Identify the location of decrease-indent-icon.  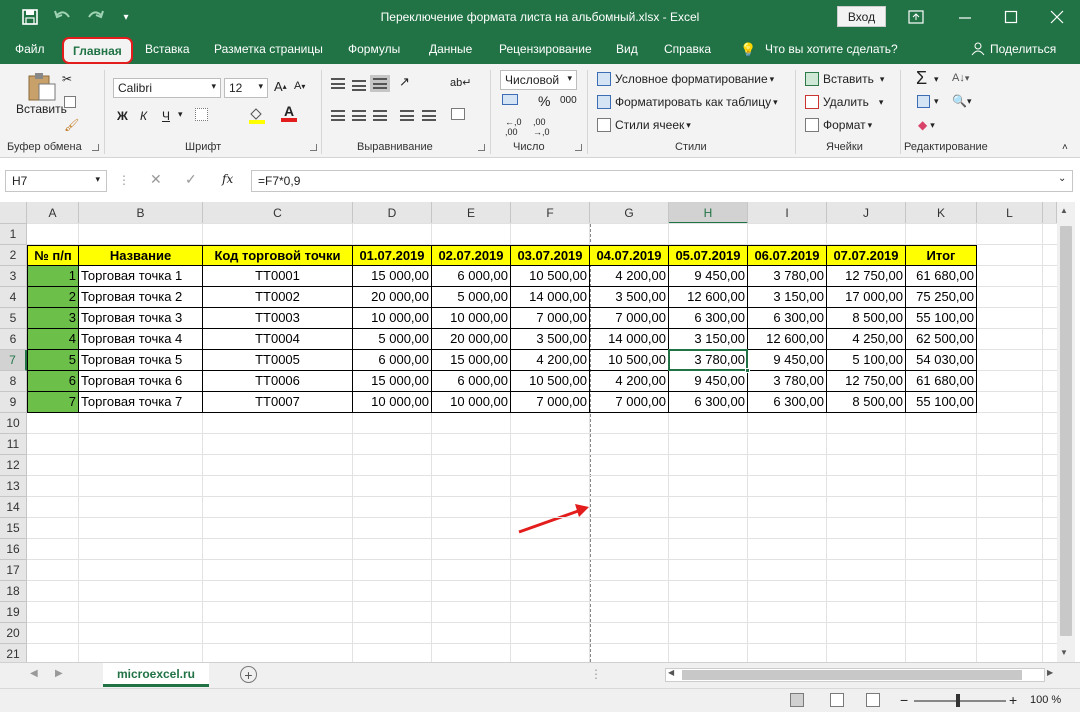
(407, 115).